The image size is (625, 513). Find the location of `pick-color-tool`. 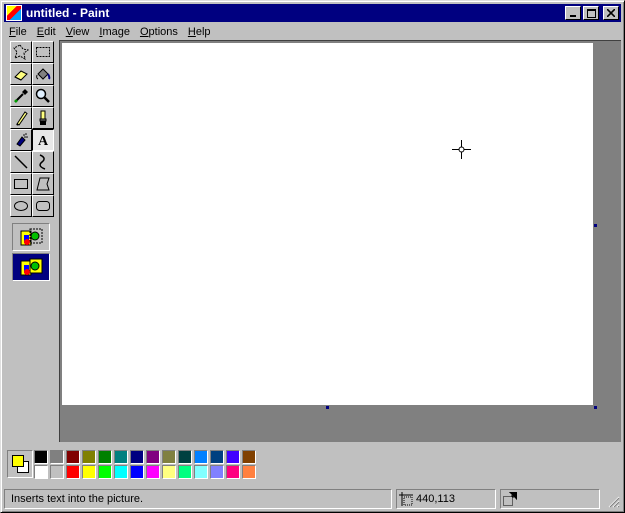

pick-color-tool is located at coordinates (21, 96).